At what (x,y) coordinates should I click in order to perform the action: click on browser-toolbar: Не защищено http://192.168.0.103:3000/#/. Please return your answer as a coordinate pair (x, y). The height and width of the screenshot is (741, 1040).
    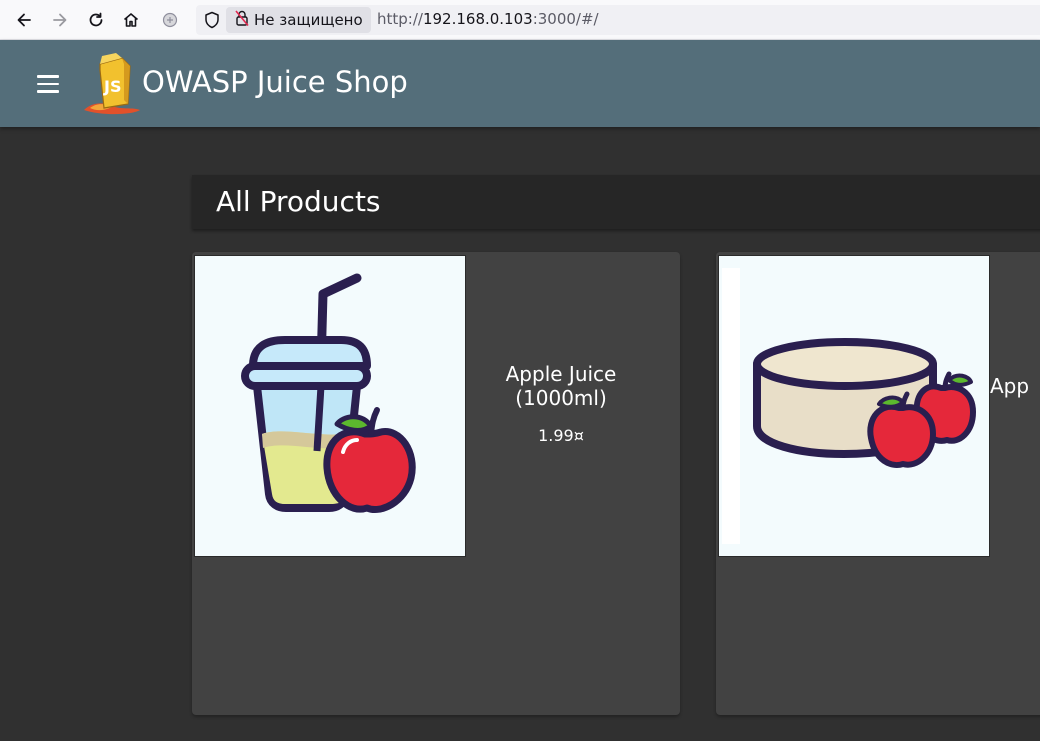
    Looking at the image, I should click on (520, 20).